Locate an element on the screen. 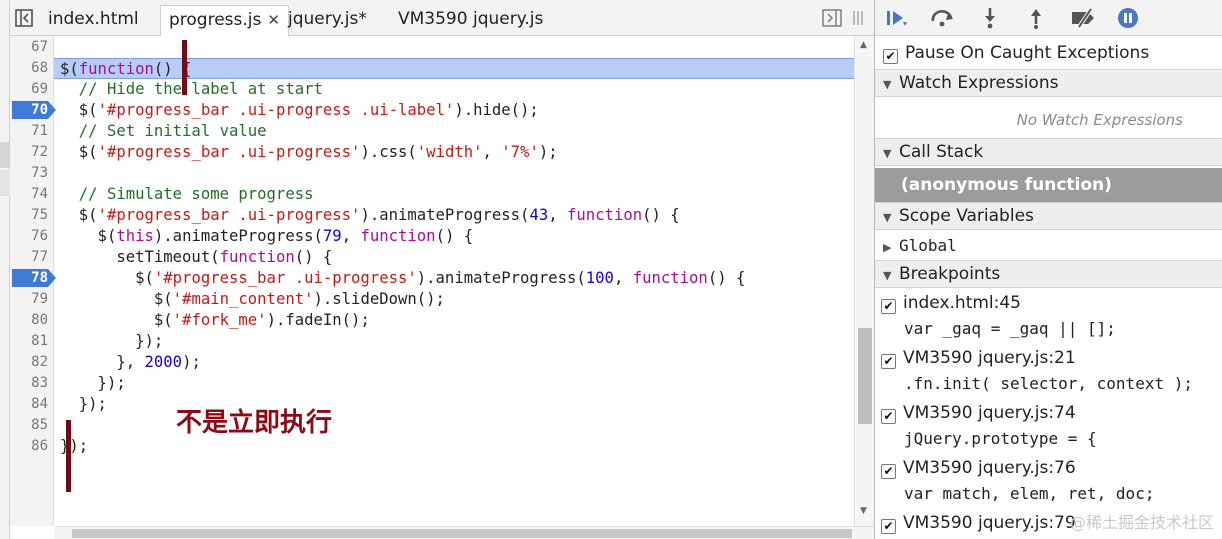 Image resolution: width=1222 pixels, height=539 pixels. line-number: 80 is located at coordinates (32, 320).